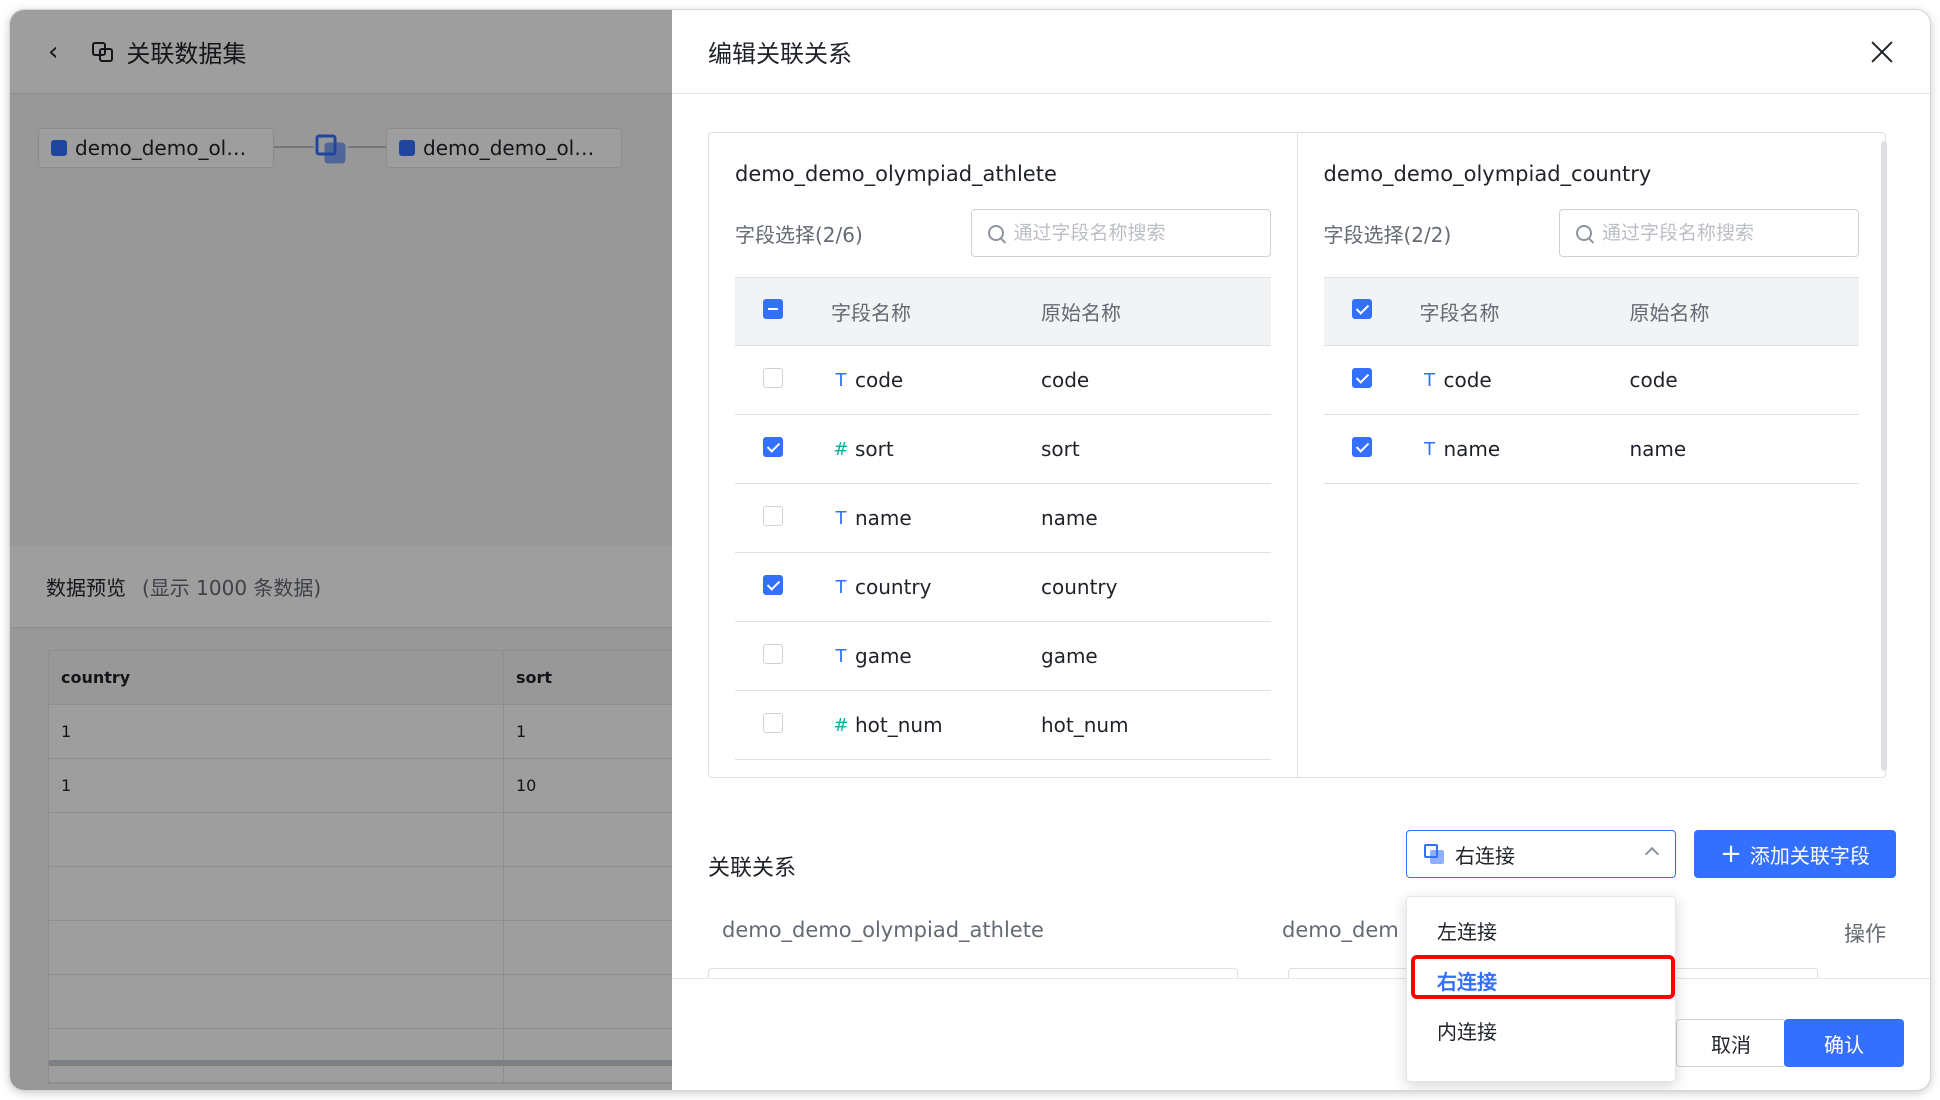 The width and height of the screenshot is (1940, 1100). I want to click on field-row: Tcountry country, so click(1003, 587).